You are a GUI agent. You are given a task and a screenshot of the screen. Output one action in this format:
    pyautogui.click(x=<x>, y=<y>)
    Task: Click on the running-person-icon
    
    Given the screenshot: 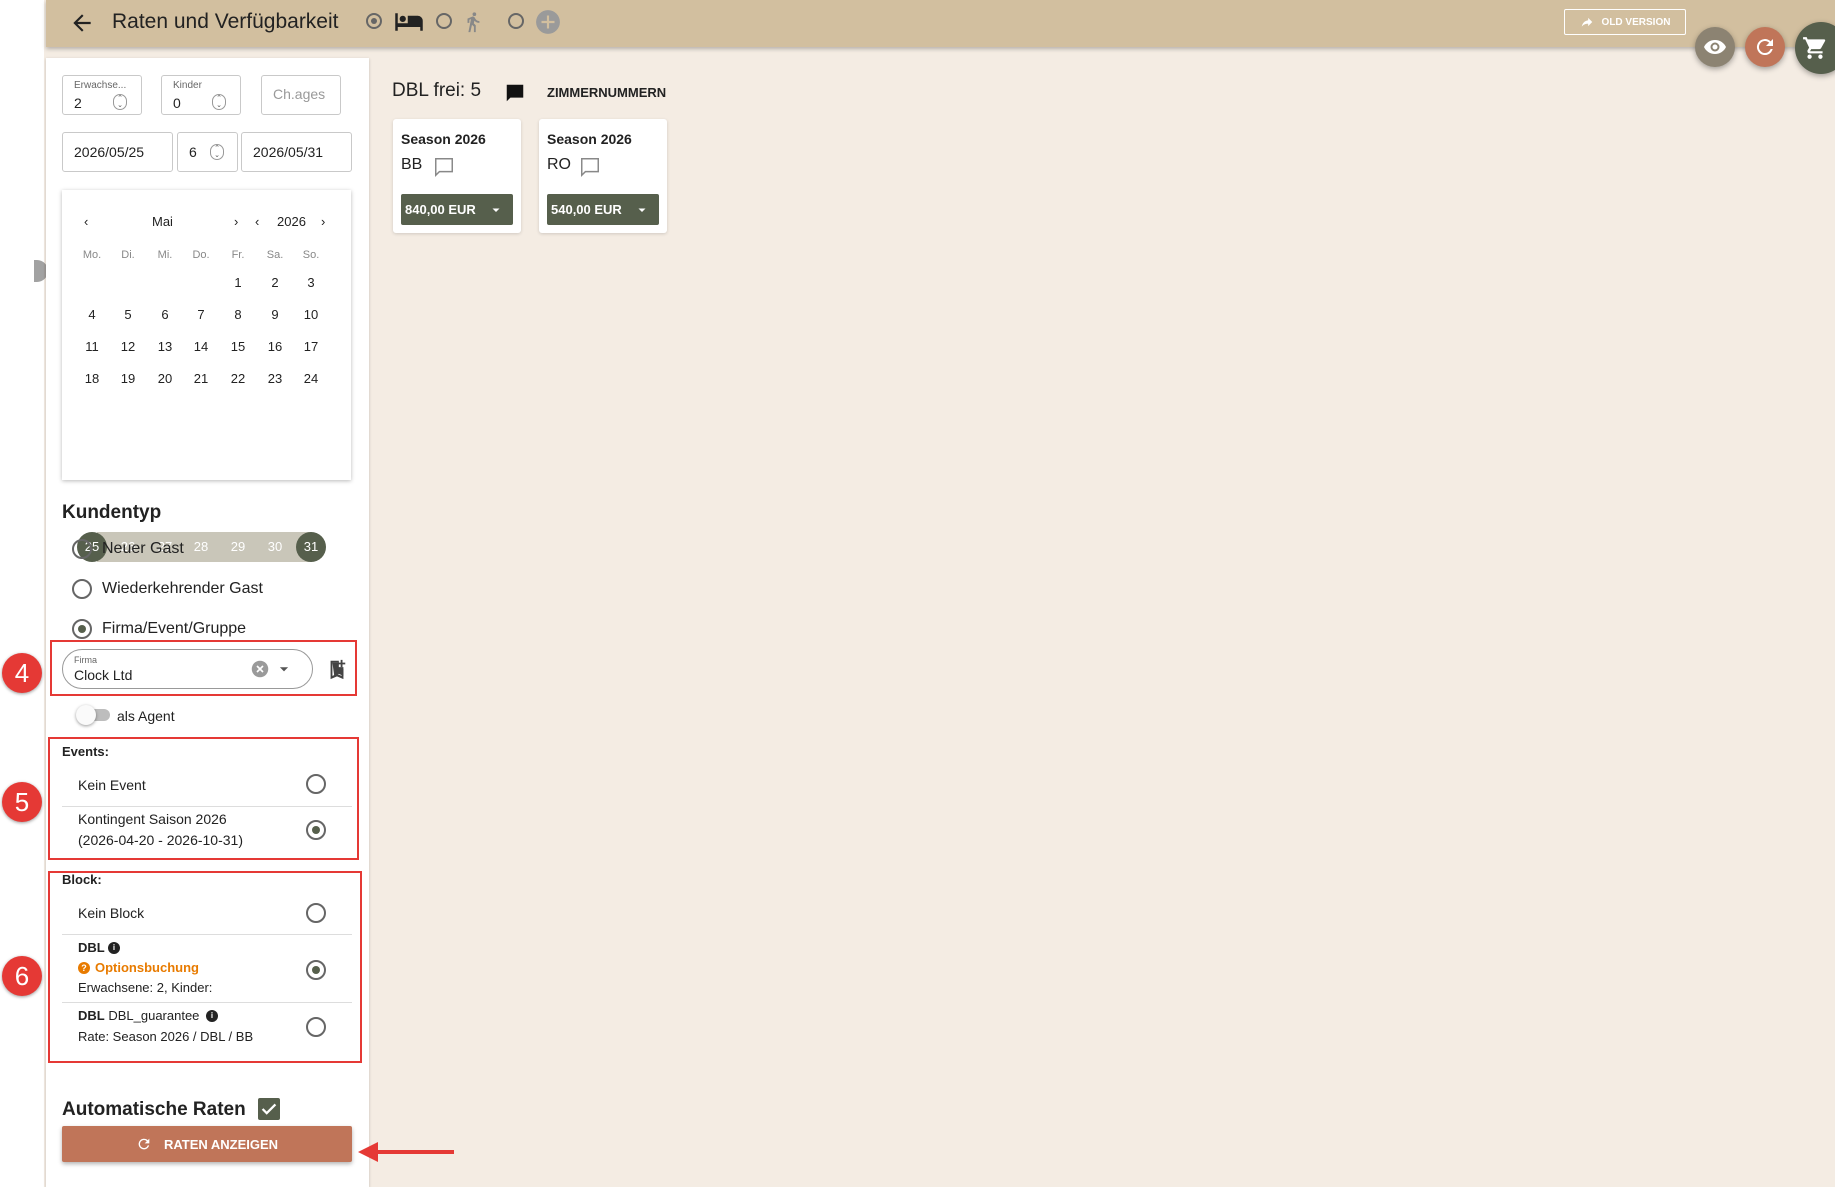 What is the action you would take?
    pyautogui.click(x=473, y=22)
    